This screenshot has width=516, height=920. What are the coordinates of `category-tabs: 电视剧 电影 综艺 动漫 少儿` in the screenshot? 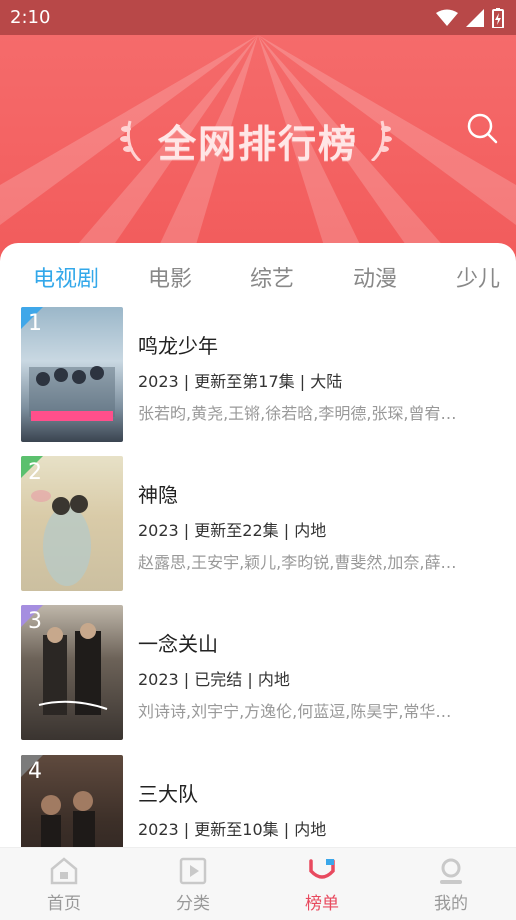 It's located at (258, 274).